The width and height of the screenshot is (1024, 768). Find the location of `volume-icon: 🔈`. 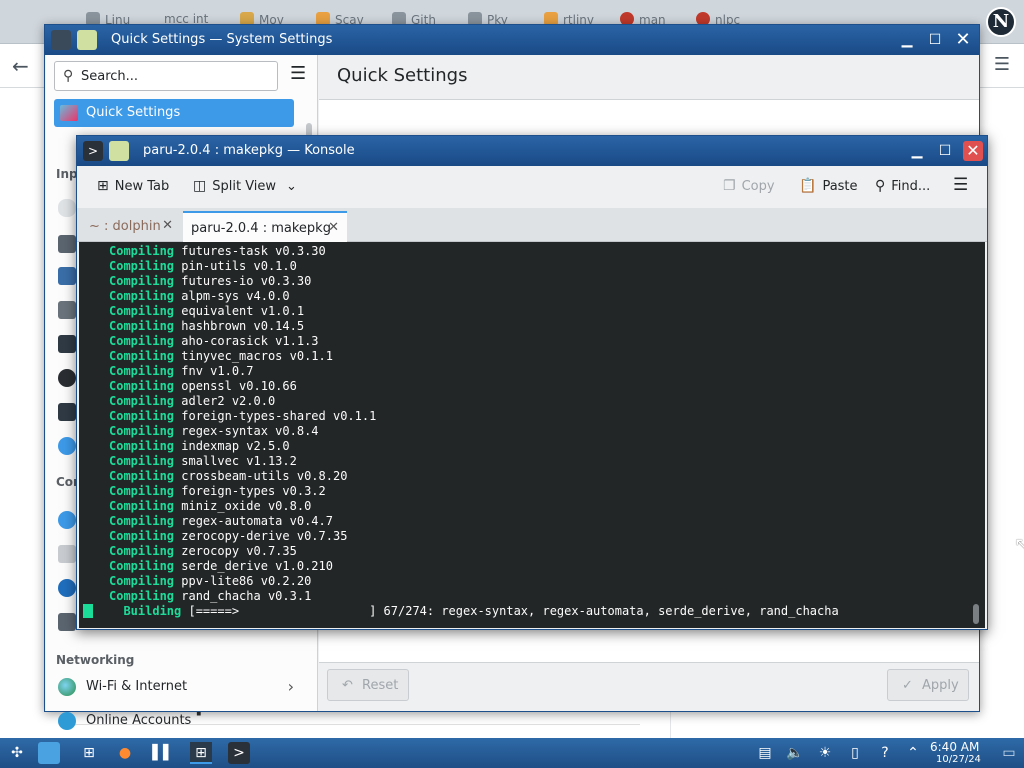

volume-icon: 🔈 is located at coordinates (795, 753).